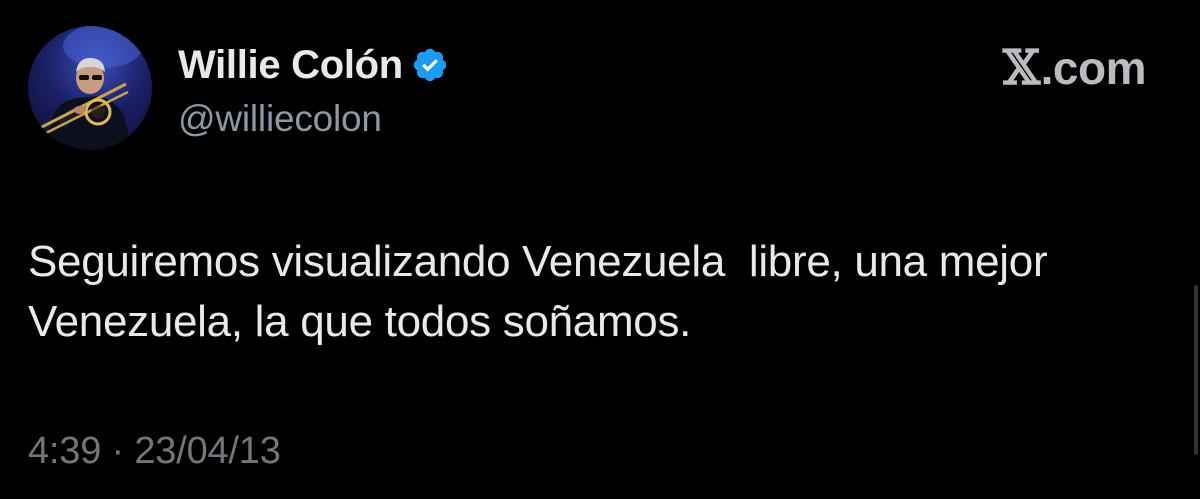 The width and height of the screenshot is (1200, 499). I want to click on tweet-timestamp: 4:39 · 23/04/13, so click(154, 451).